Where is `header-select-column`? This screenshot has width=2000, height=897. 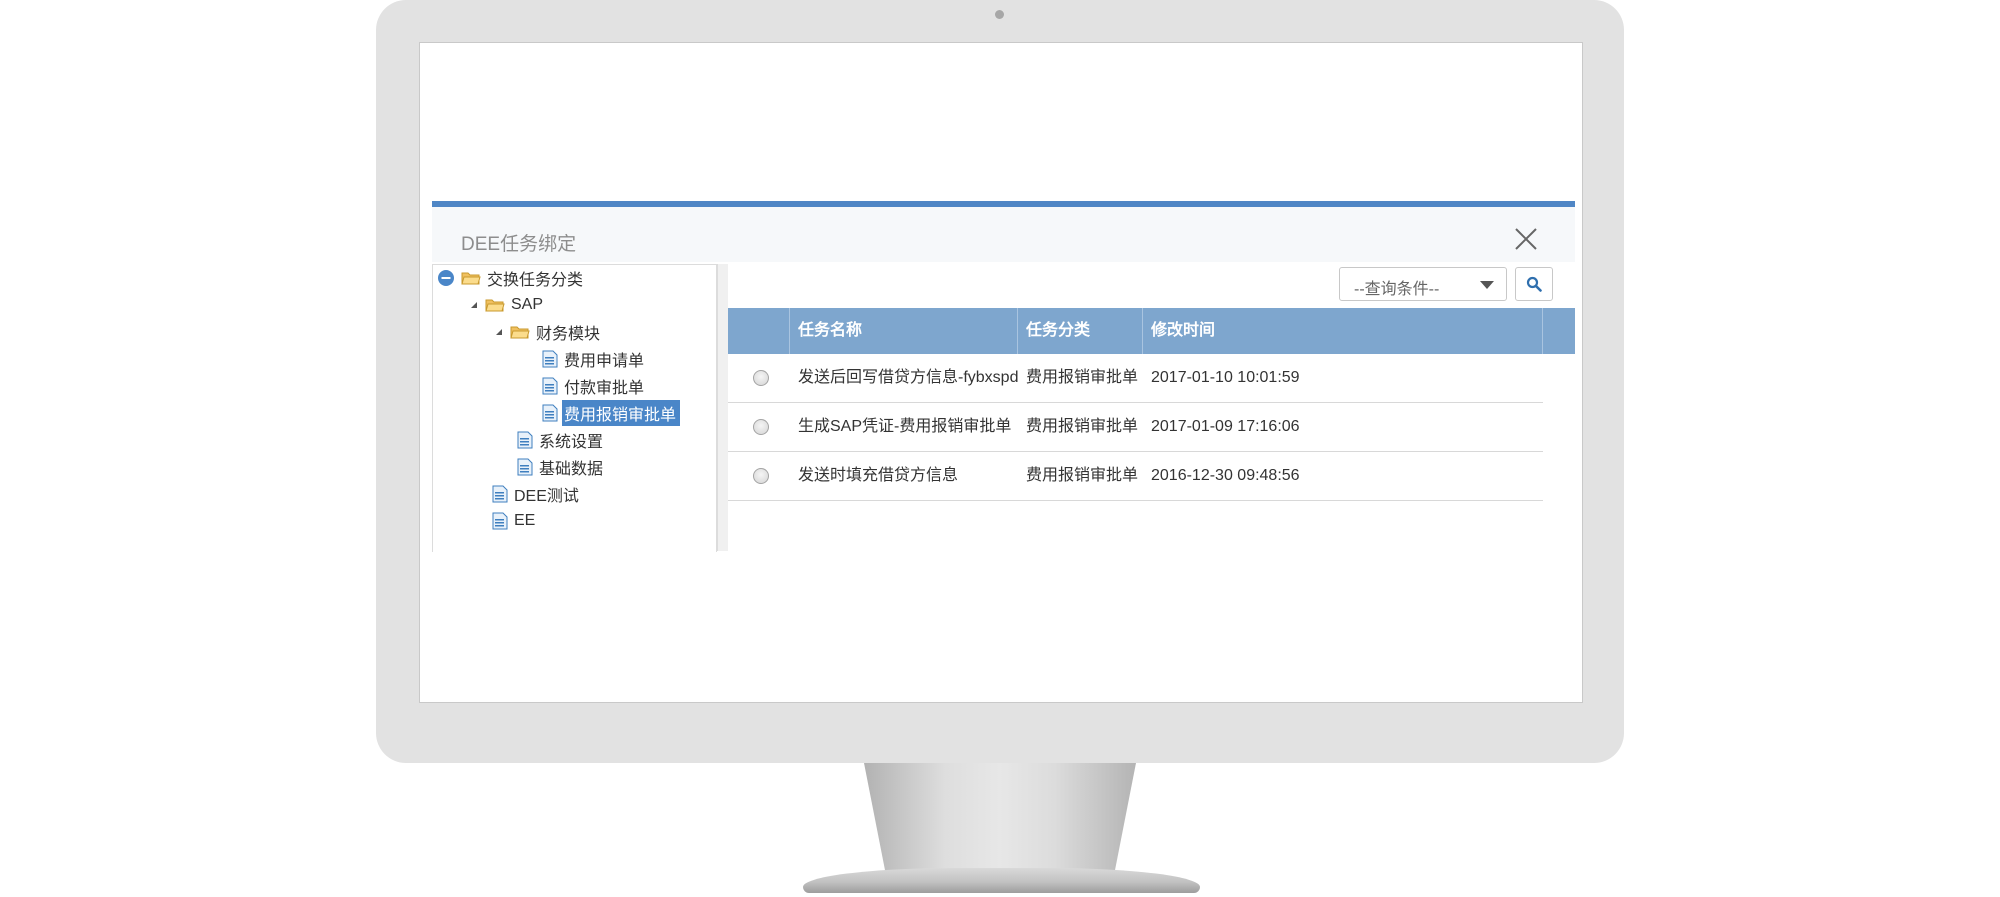 header-select-column is located at coordinates (759, 331).